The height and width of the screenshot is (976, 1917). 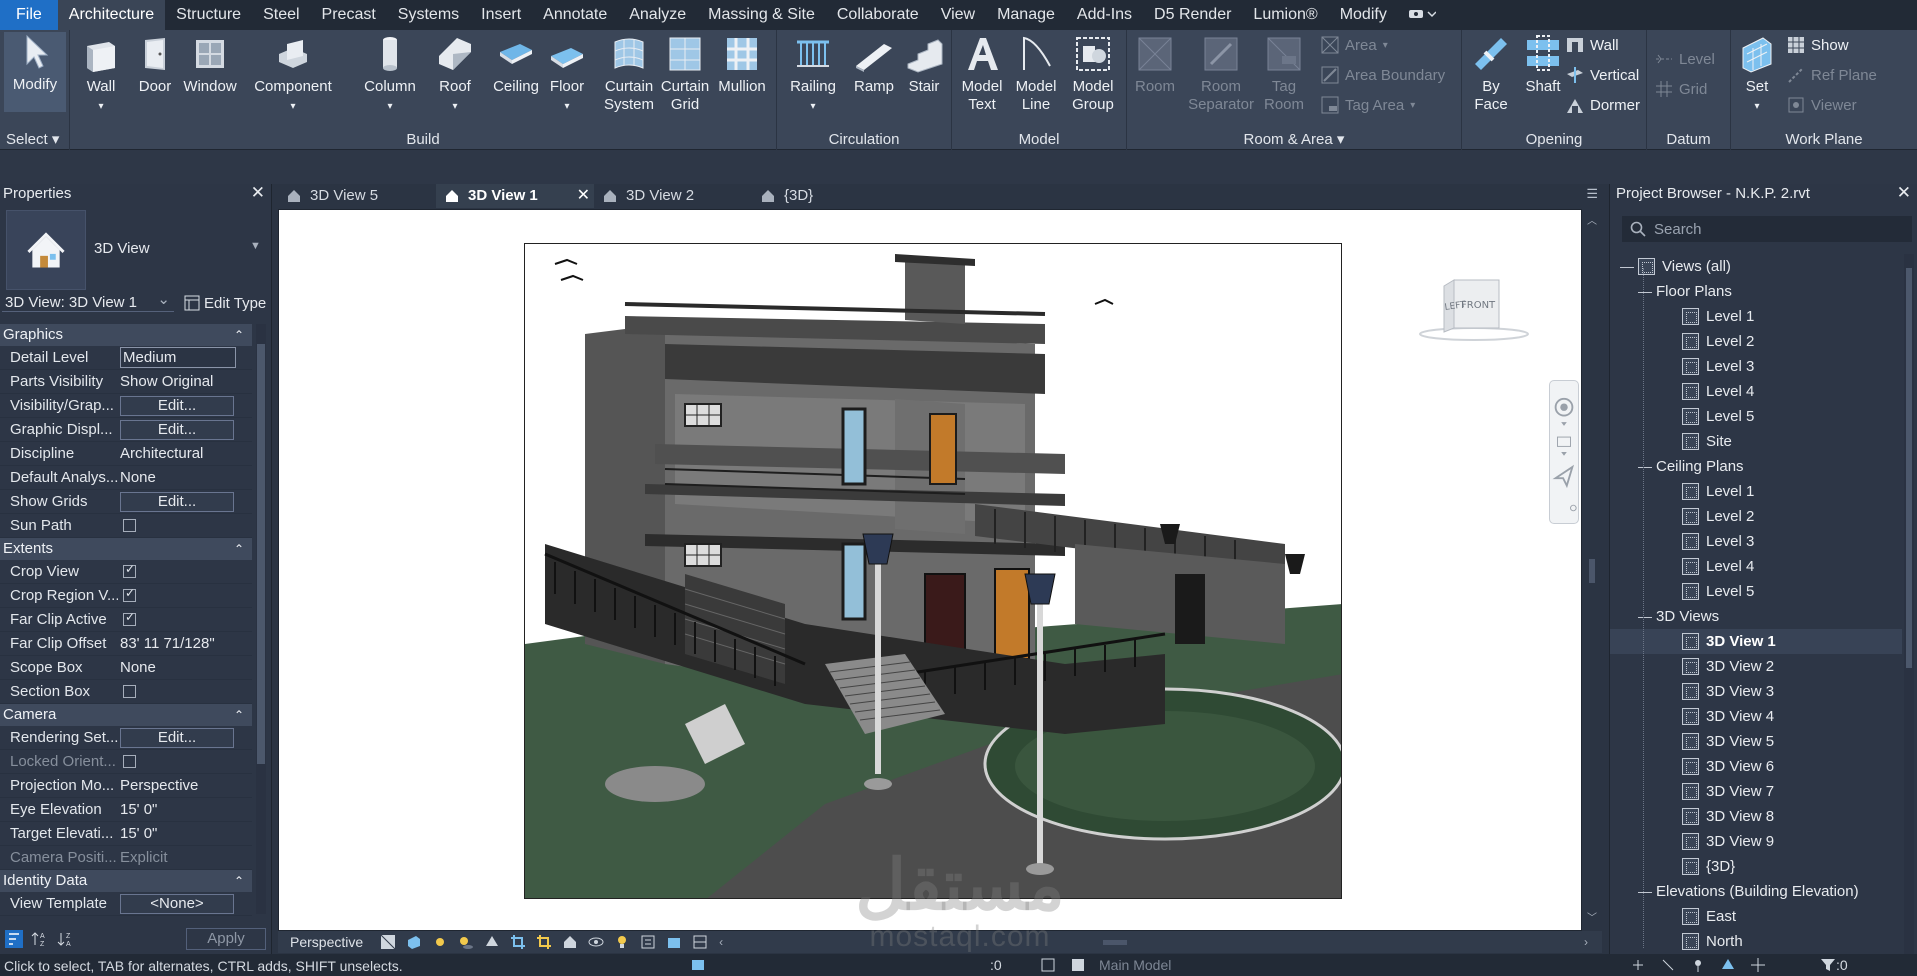 I want to click on analytical-model-icon, so click(x=700, y=942).